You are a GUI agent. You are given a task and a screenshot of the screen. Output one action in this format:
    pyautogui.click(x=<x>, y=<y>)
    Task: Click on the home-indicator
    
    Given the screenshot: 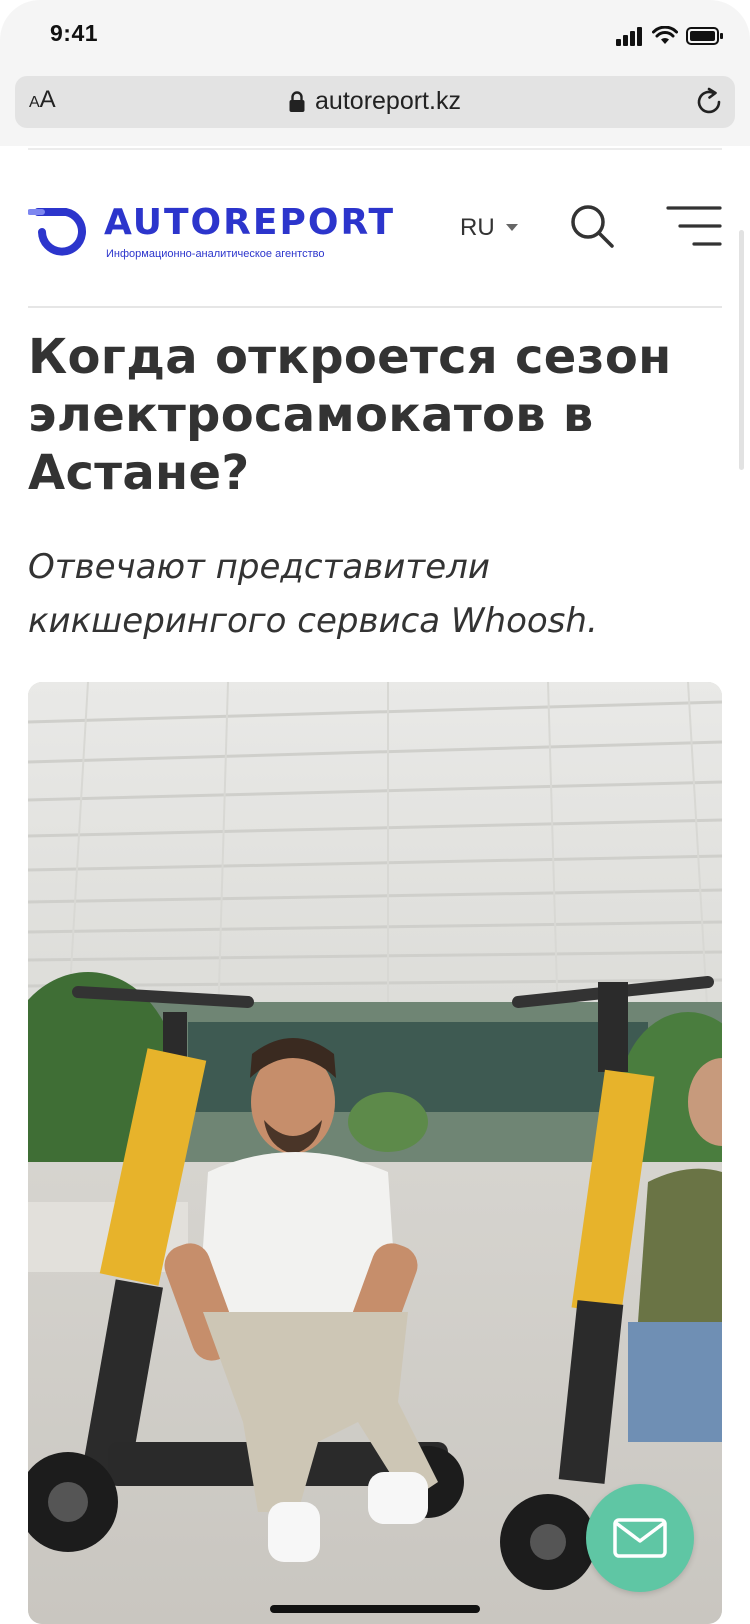 What is the action you would take?
    pyautogui.click(x=375, y=1609)
    